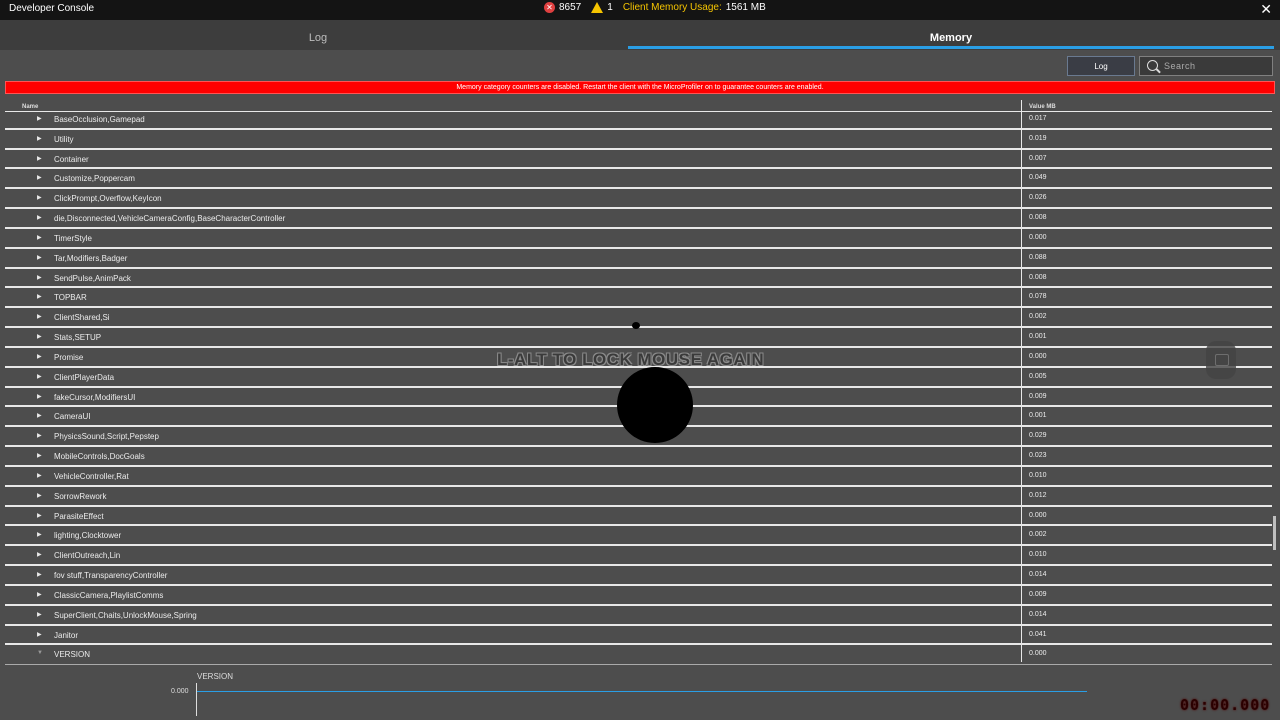  What do you see at coordinates (40, 653) in the screenshot?
I see `collapse-arrow-icon: ▼` at bounding box center [40, 653].